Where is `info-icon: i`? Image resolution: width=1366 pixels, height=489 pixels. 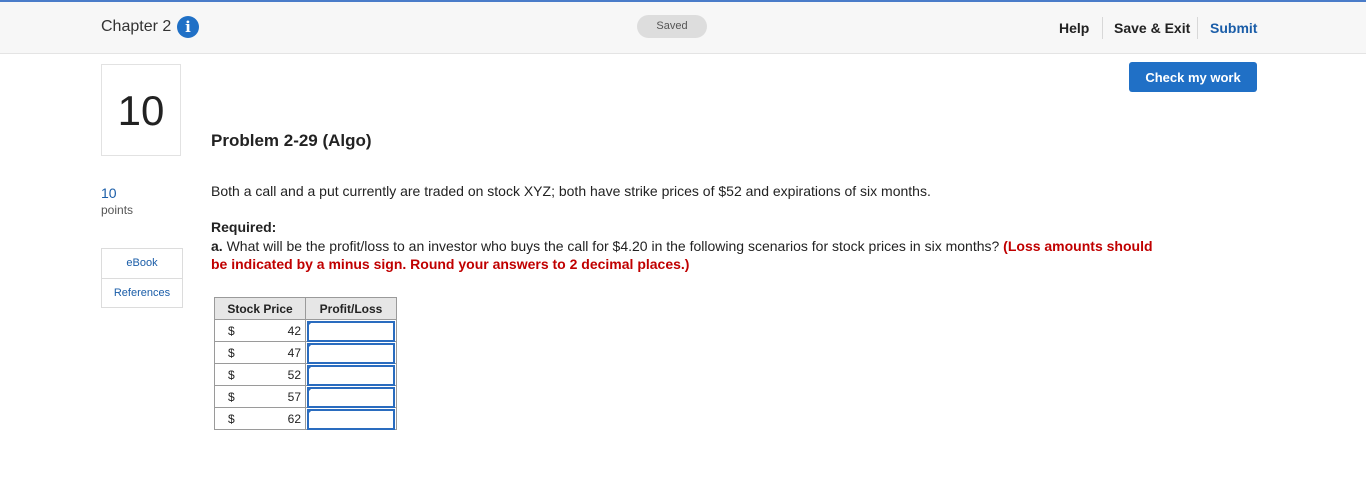 info-icon: i is located at coordinates (188, 27).